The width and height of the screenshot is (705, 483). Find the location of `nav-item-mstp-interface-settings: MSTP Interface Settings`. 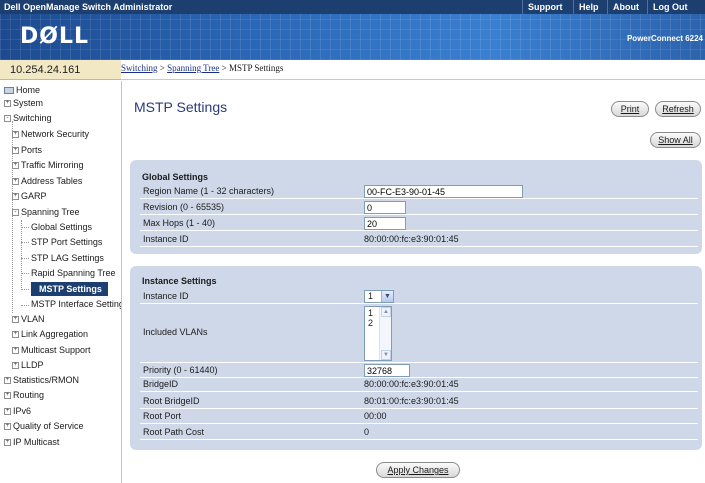

nav-item-mstp-interface-settings: MSTP Interface Settings is located at coordinates (76, 304).